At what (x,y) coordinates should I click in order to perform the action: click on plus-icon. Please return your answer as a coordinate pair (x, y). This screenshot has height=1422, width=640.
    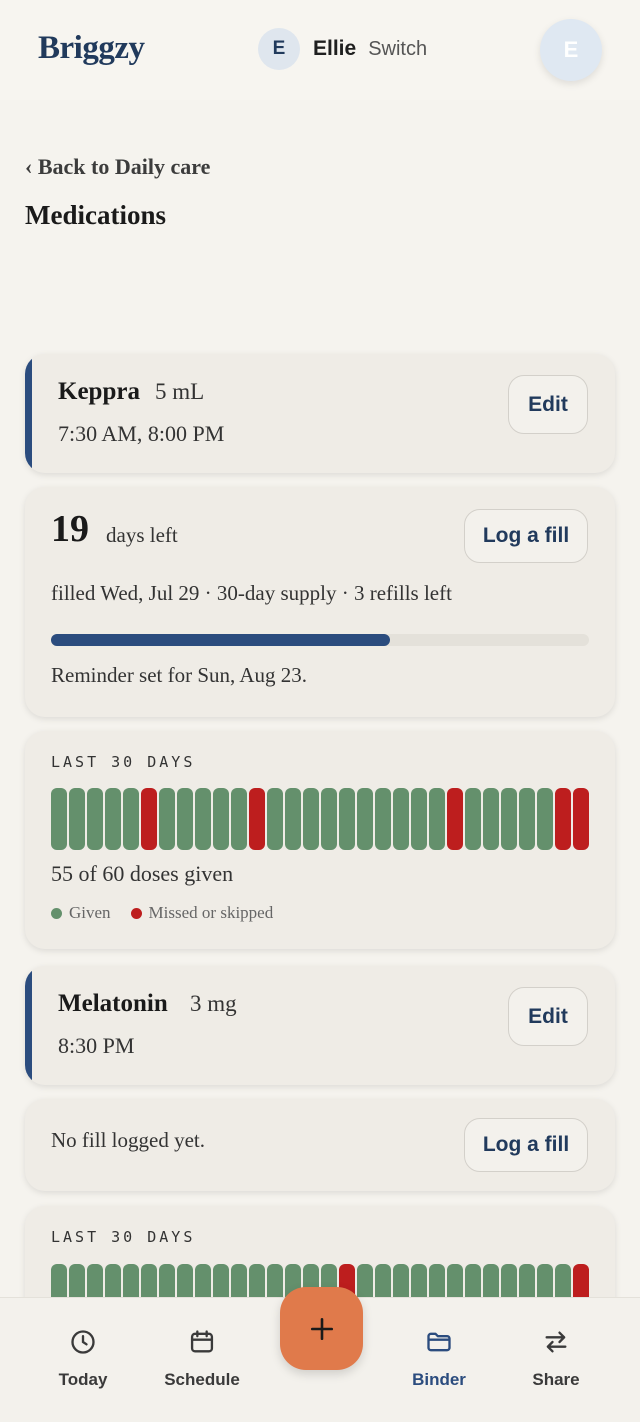
    Looking at the image, I should click on (321, 1328).